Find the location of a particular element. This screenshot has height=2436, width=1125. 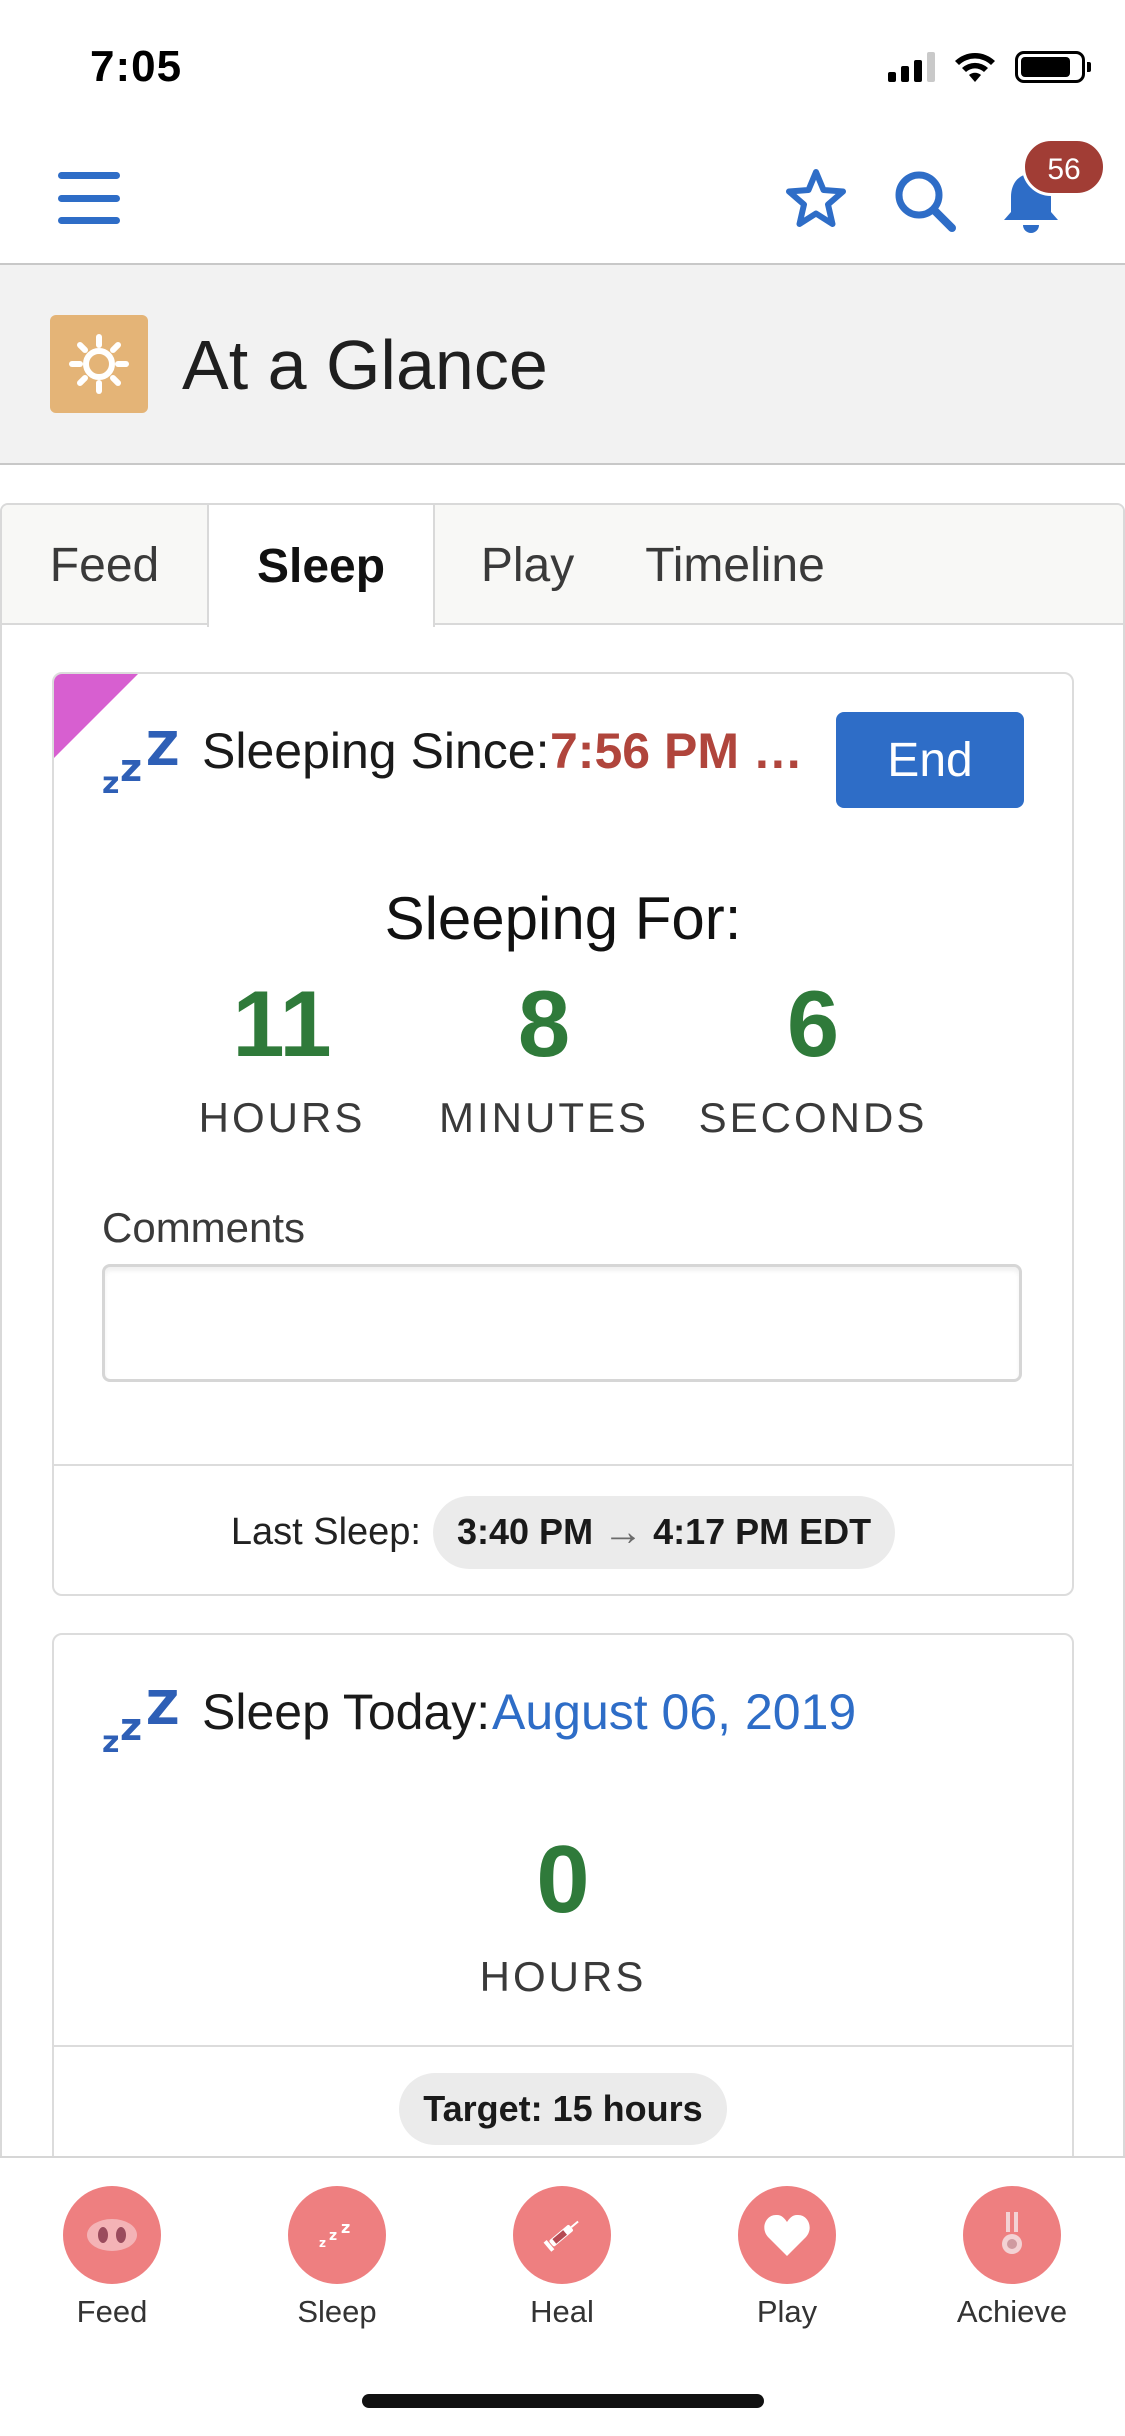

pig-nose-icon is located at coordinates (112, 2235).